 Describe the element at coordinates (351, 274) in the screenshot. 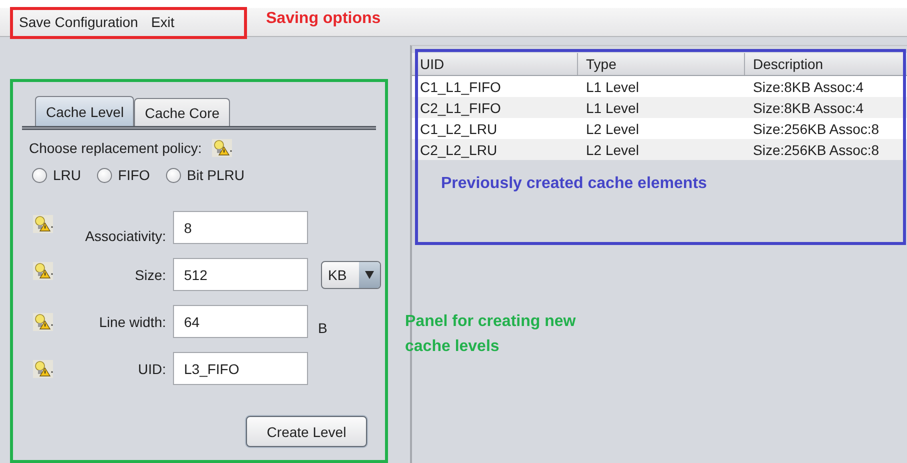

I see `unit-dropdown: KB` at that location.